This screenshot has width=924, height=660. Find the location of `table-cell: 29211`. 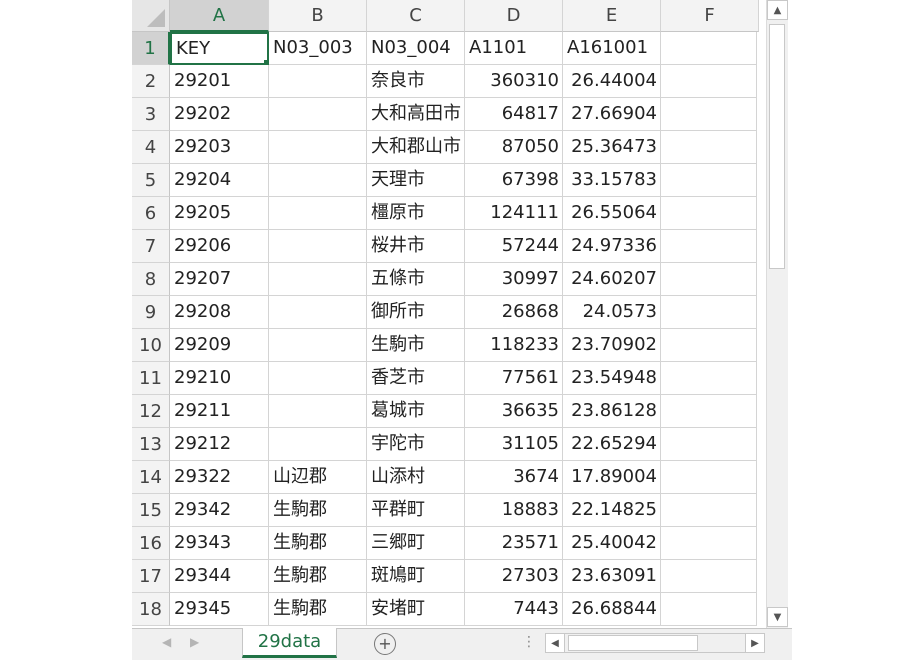

table-cell: 29211 is located at coordinates (219, 411).